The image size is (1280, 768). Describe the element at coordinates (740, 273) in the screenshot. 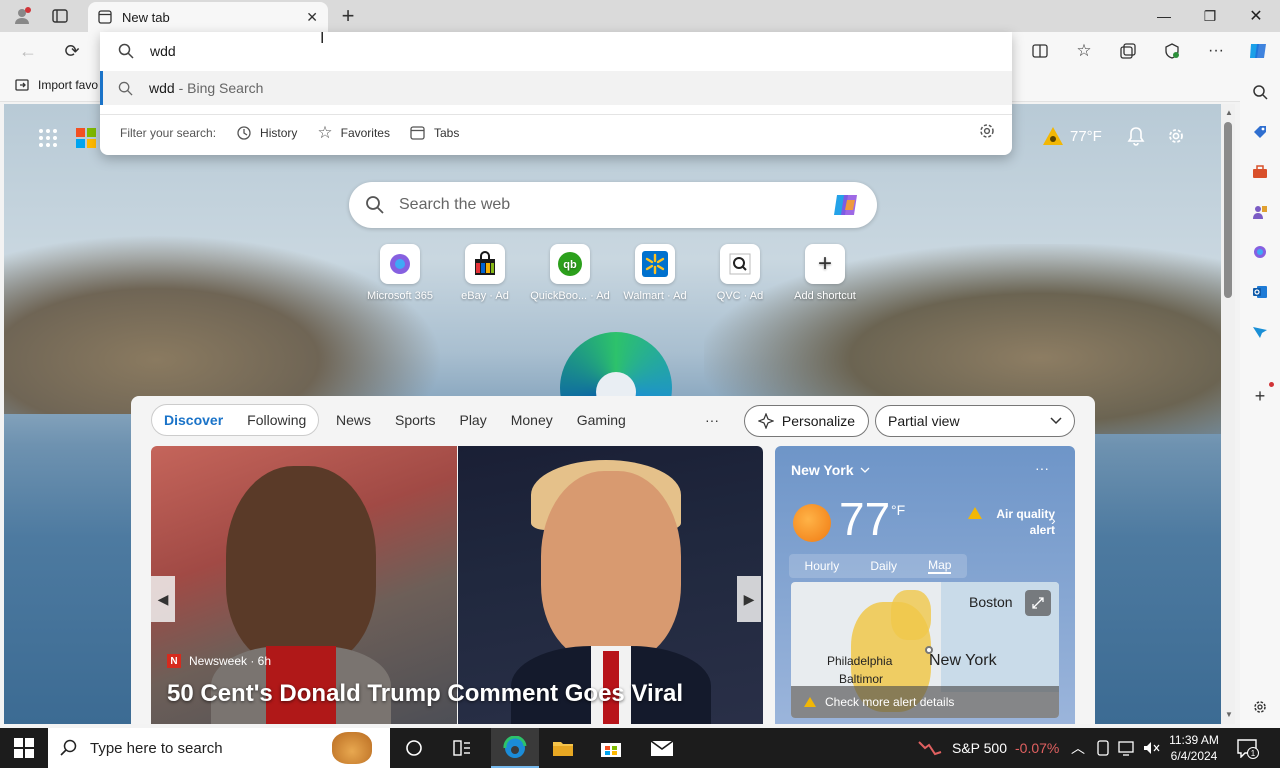

I see `quicklink-qvc: QVC · Ad` at that location.